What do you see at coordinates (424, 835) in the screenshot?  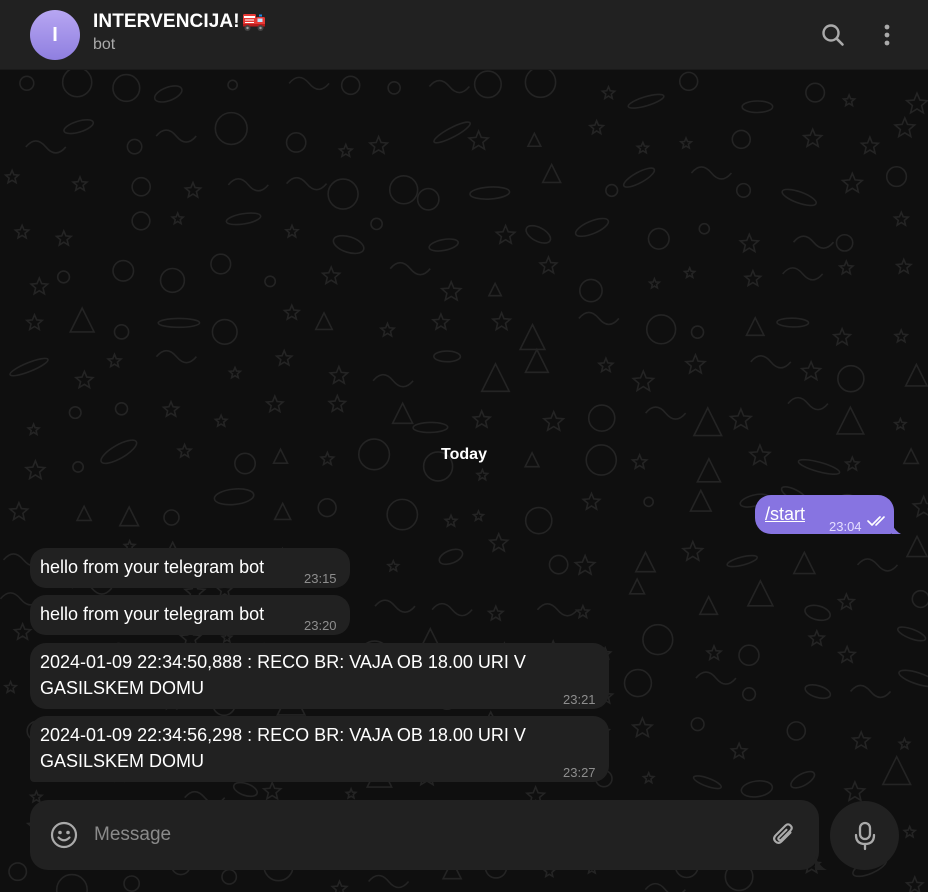 I see `message-input` at bounding box center [424, 835].